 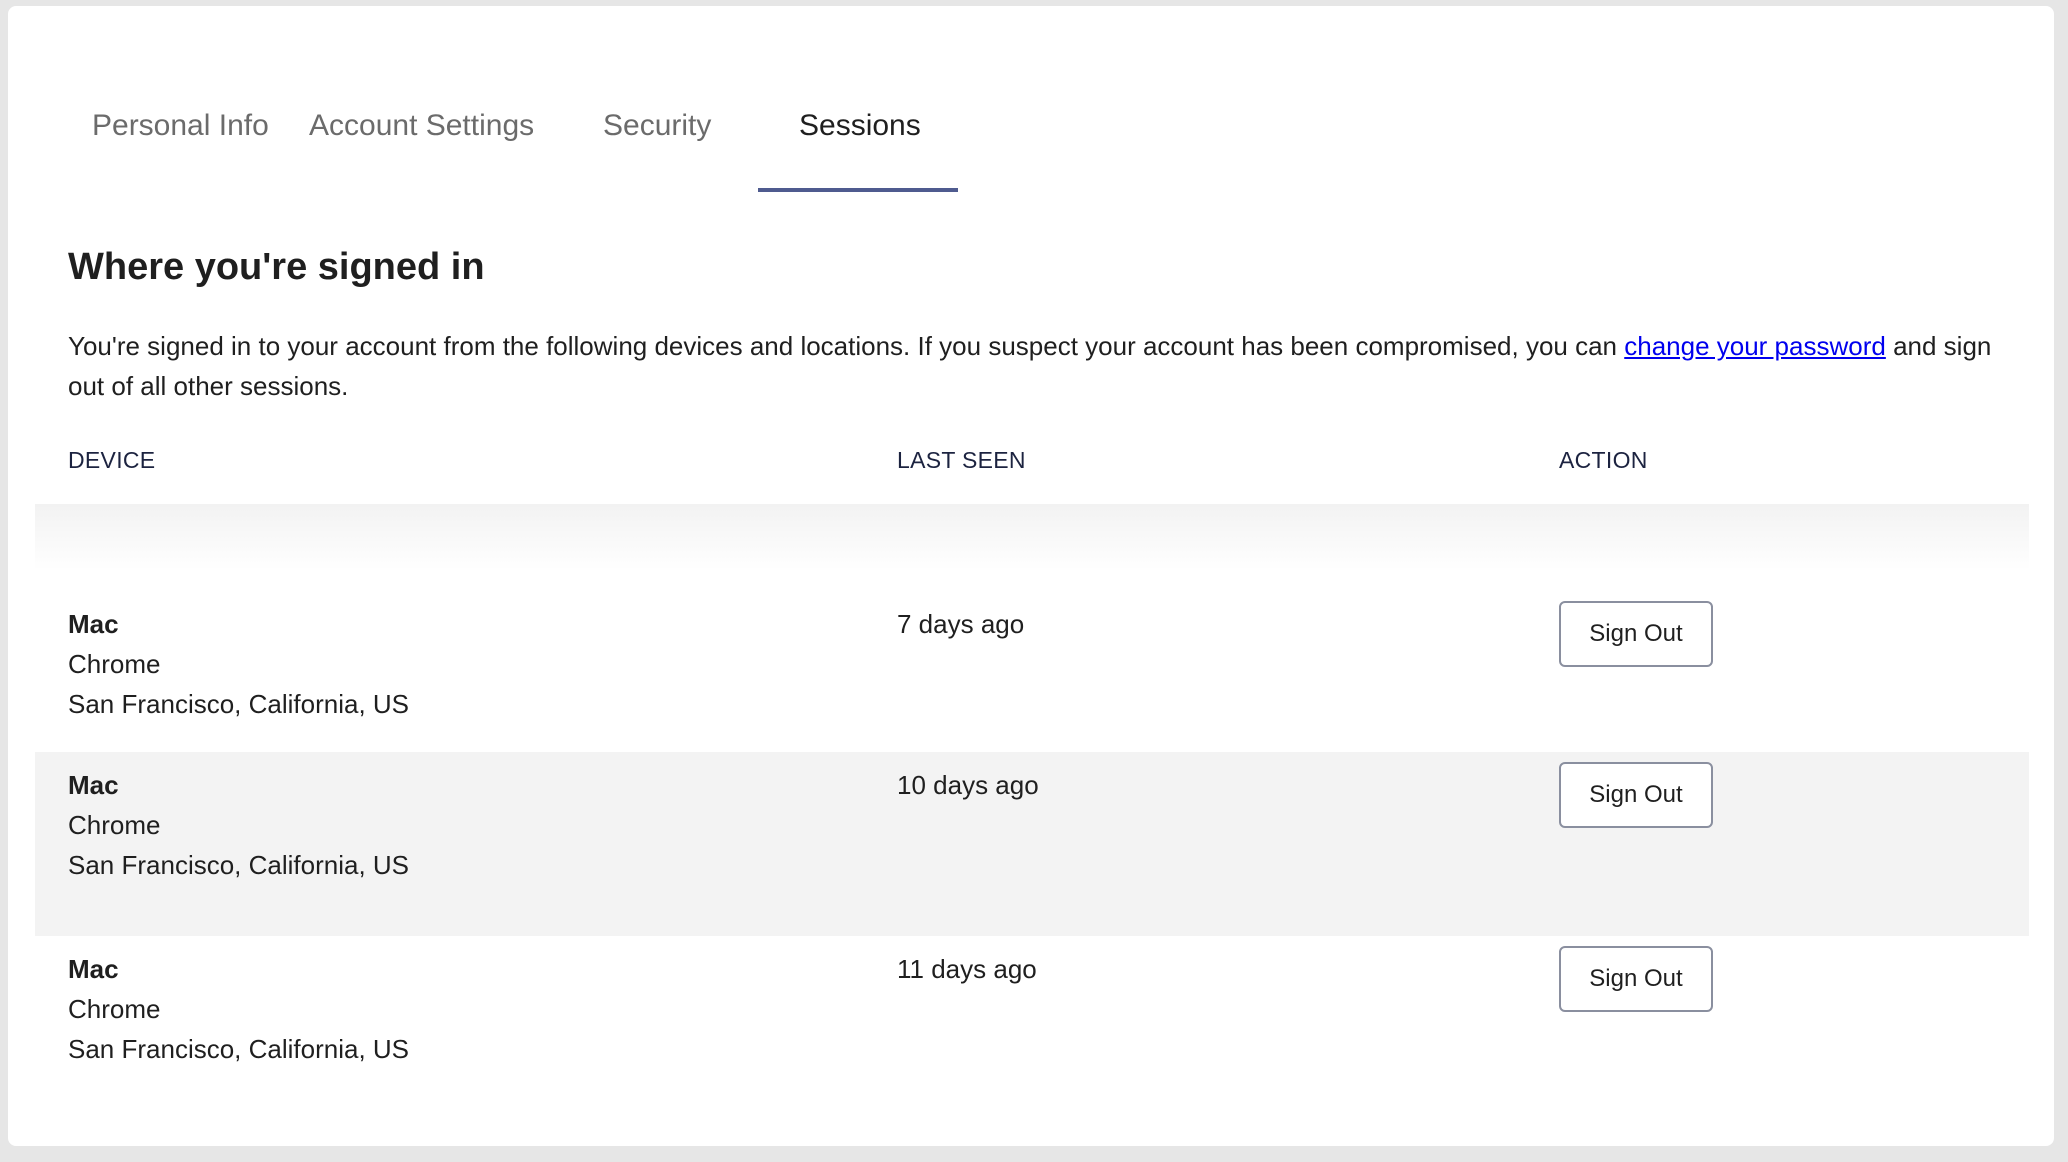 What do you see at coordinates (858, 190) in the screenshot?
I see `active-tab-indicator` at bounding box center [858, 190].